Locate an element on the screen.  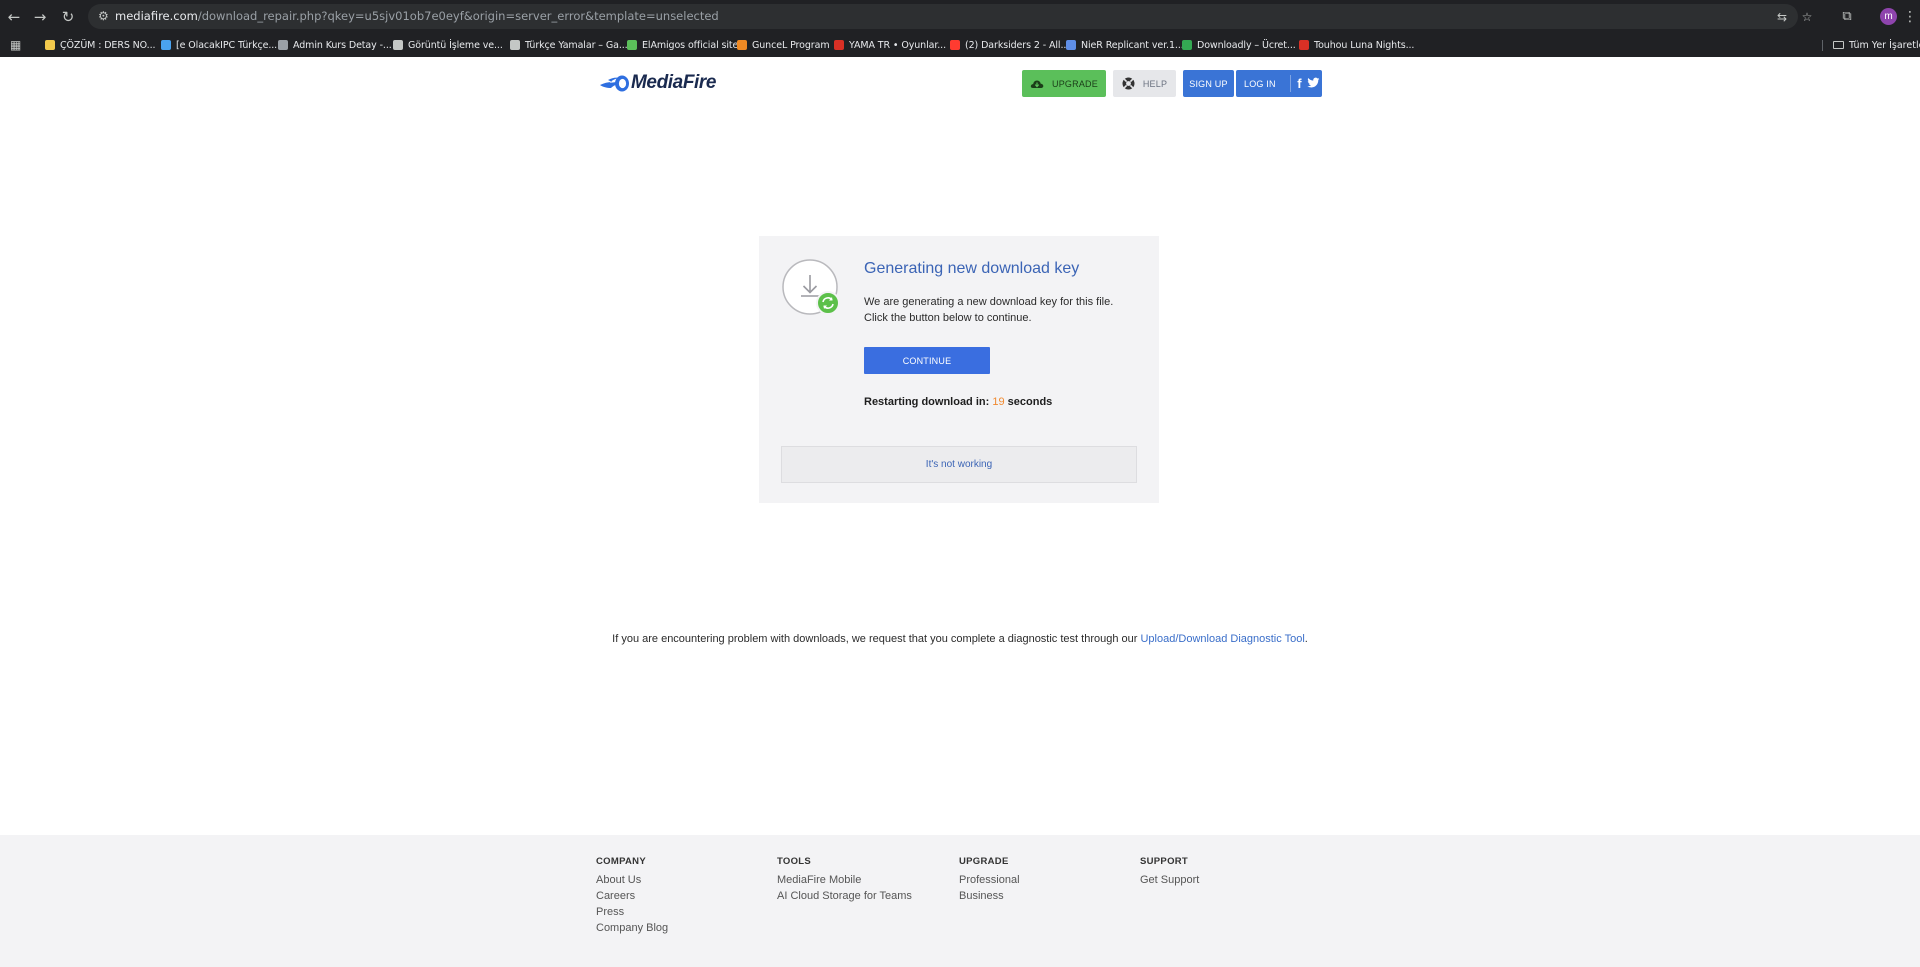
upgrade-button: UPGRADE is located at coordinates (1064, 83).